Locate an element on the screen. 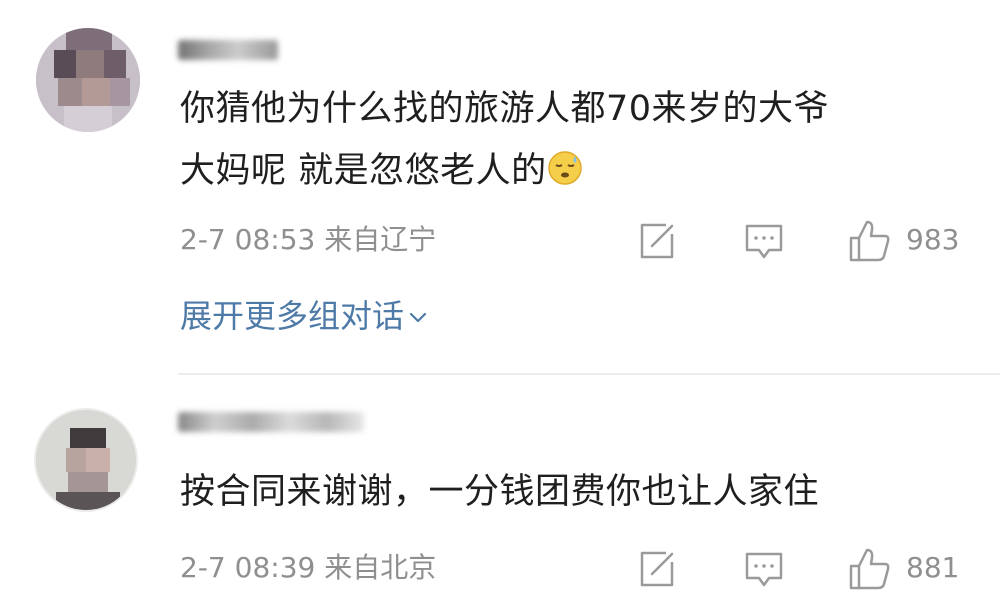 Image resolution: width=1000 pixels, height=612 pixels. comment-text: 你猜他为什么找的旅游人都70来岁的大爷 大妈呢 就是忽悠老人的 is located at coordinates (504, 142).